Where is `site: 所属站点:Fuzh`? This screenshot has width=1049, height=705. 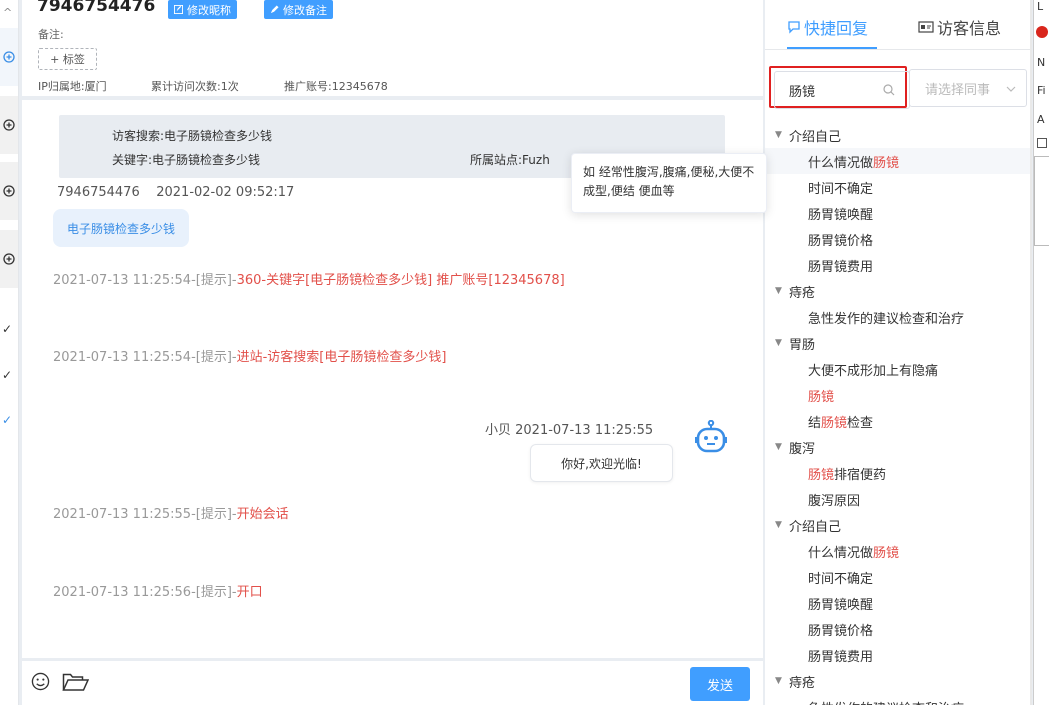
site: 所属站点:Fuzh is located at coordinates (510, 160).